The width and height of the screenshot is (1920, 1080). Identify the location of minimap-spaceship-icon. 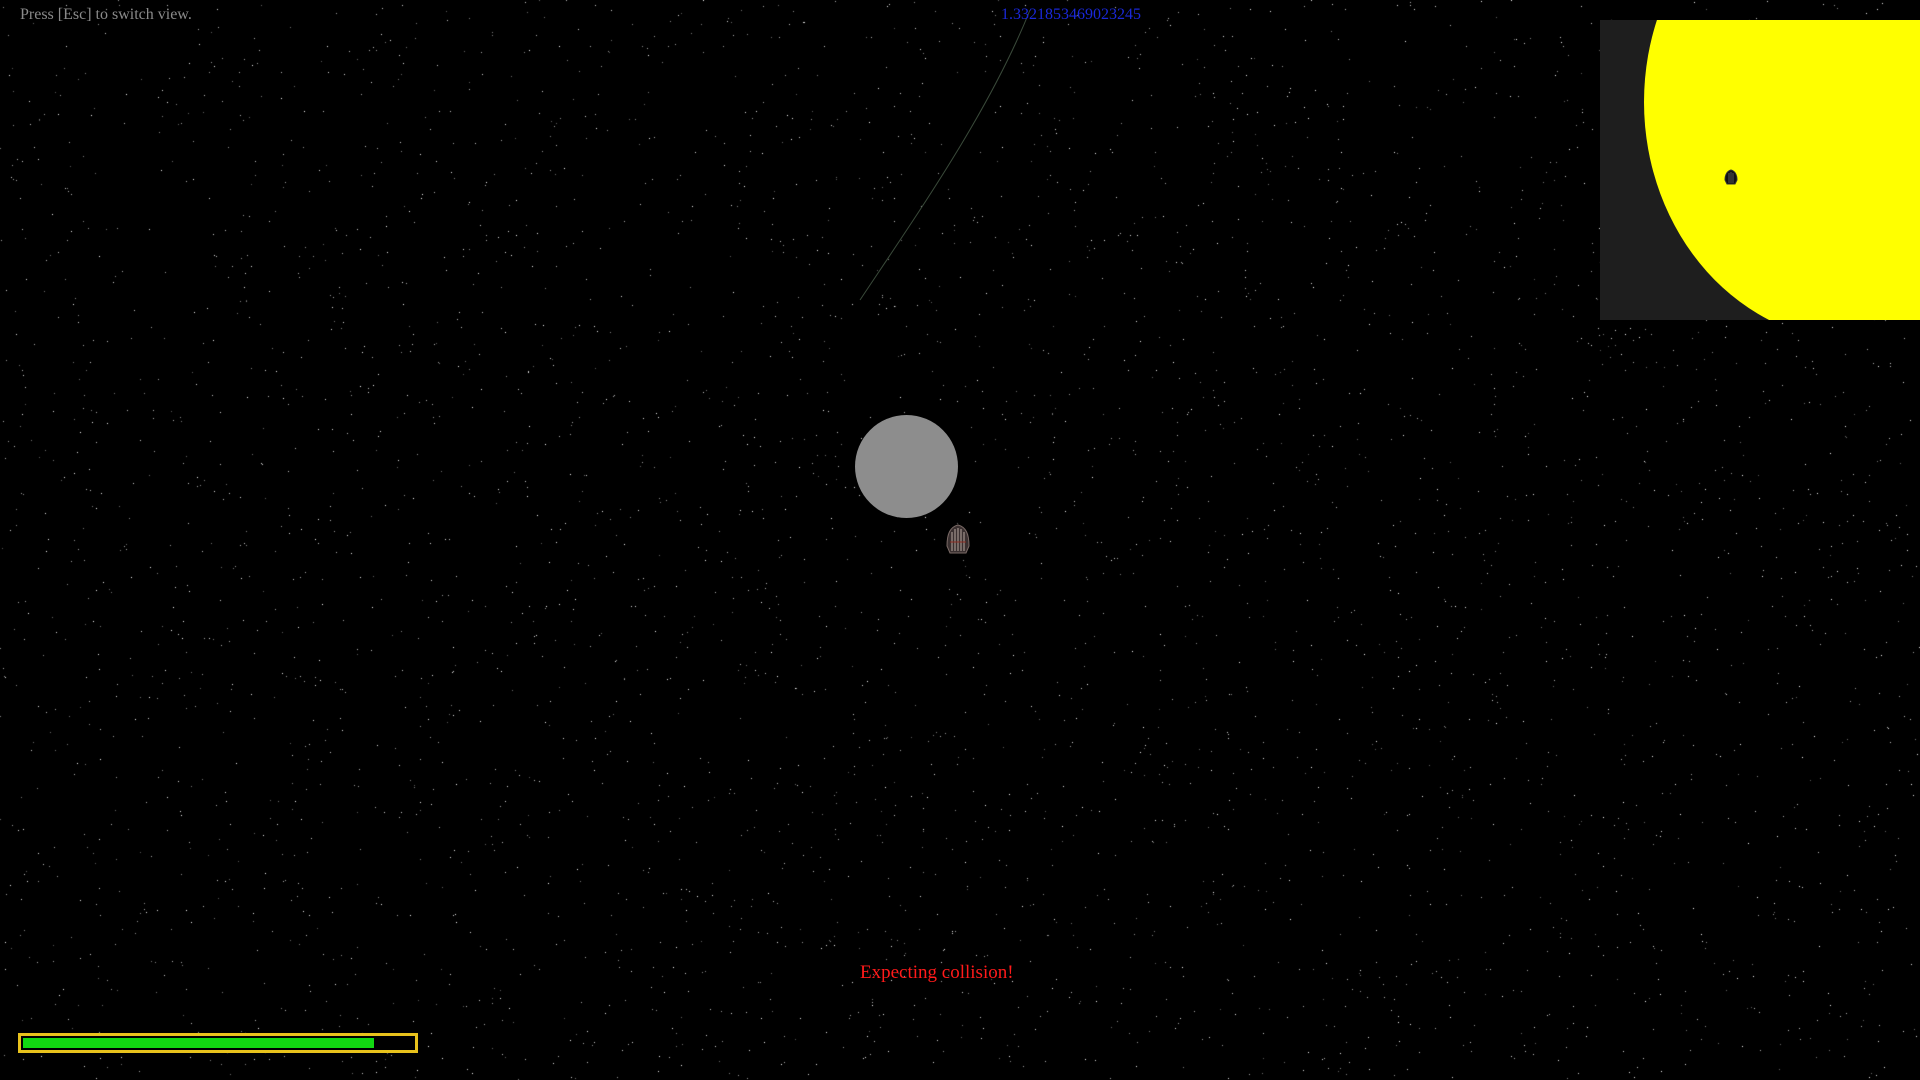
(1731, 177).